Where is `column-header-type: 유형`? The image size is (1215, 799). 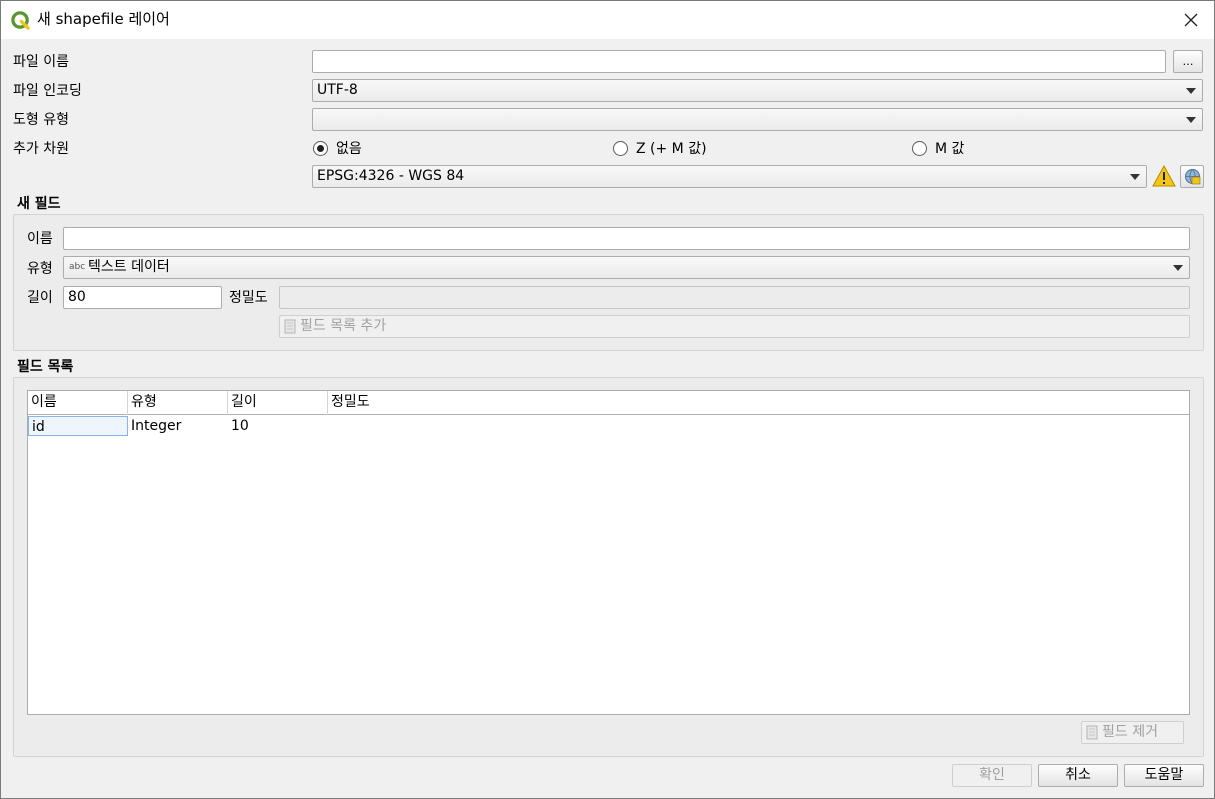
column-header-type: 유형 is located at coordinates (178, 403).